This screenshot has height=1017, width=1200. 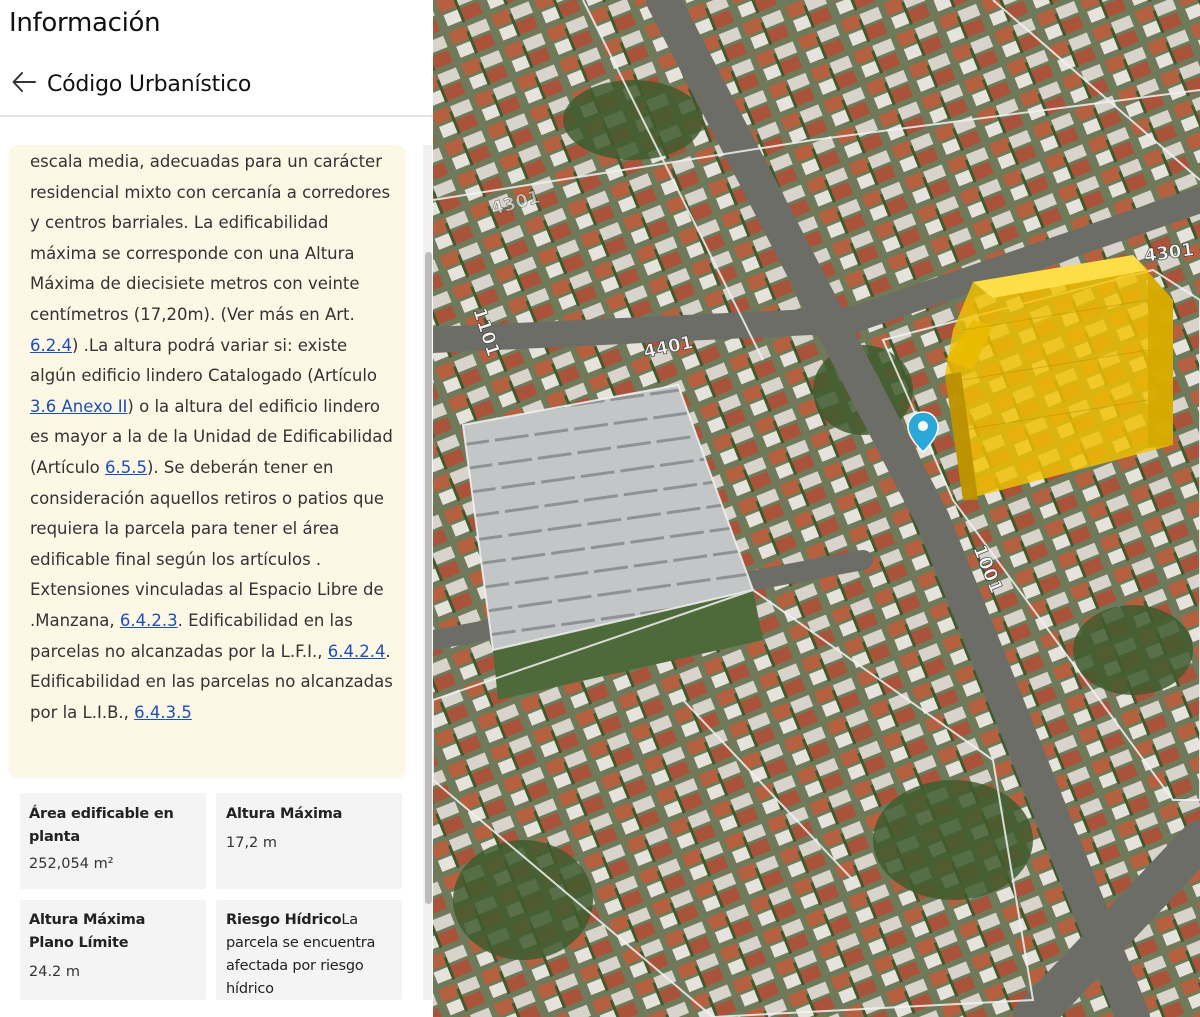 I want to click on arrow-left-icon, so click(x=24, y=82).